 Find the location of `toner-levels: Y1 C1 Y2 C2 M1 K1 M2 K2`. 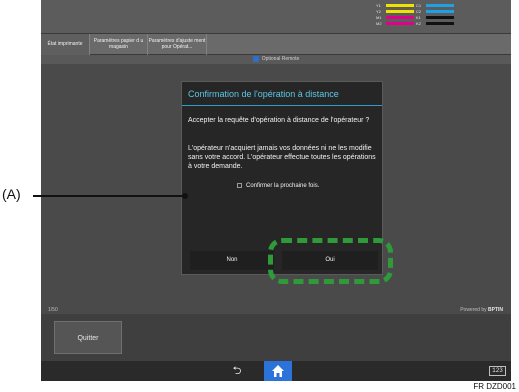

toner-levels: Y1 C1 Y2 C2 M1 K1 M2 K2 is located at coordinates (432, 17).